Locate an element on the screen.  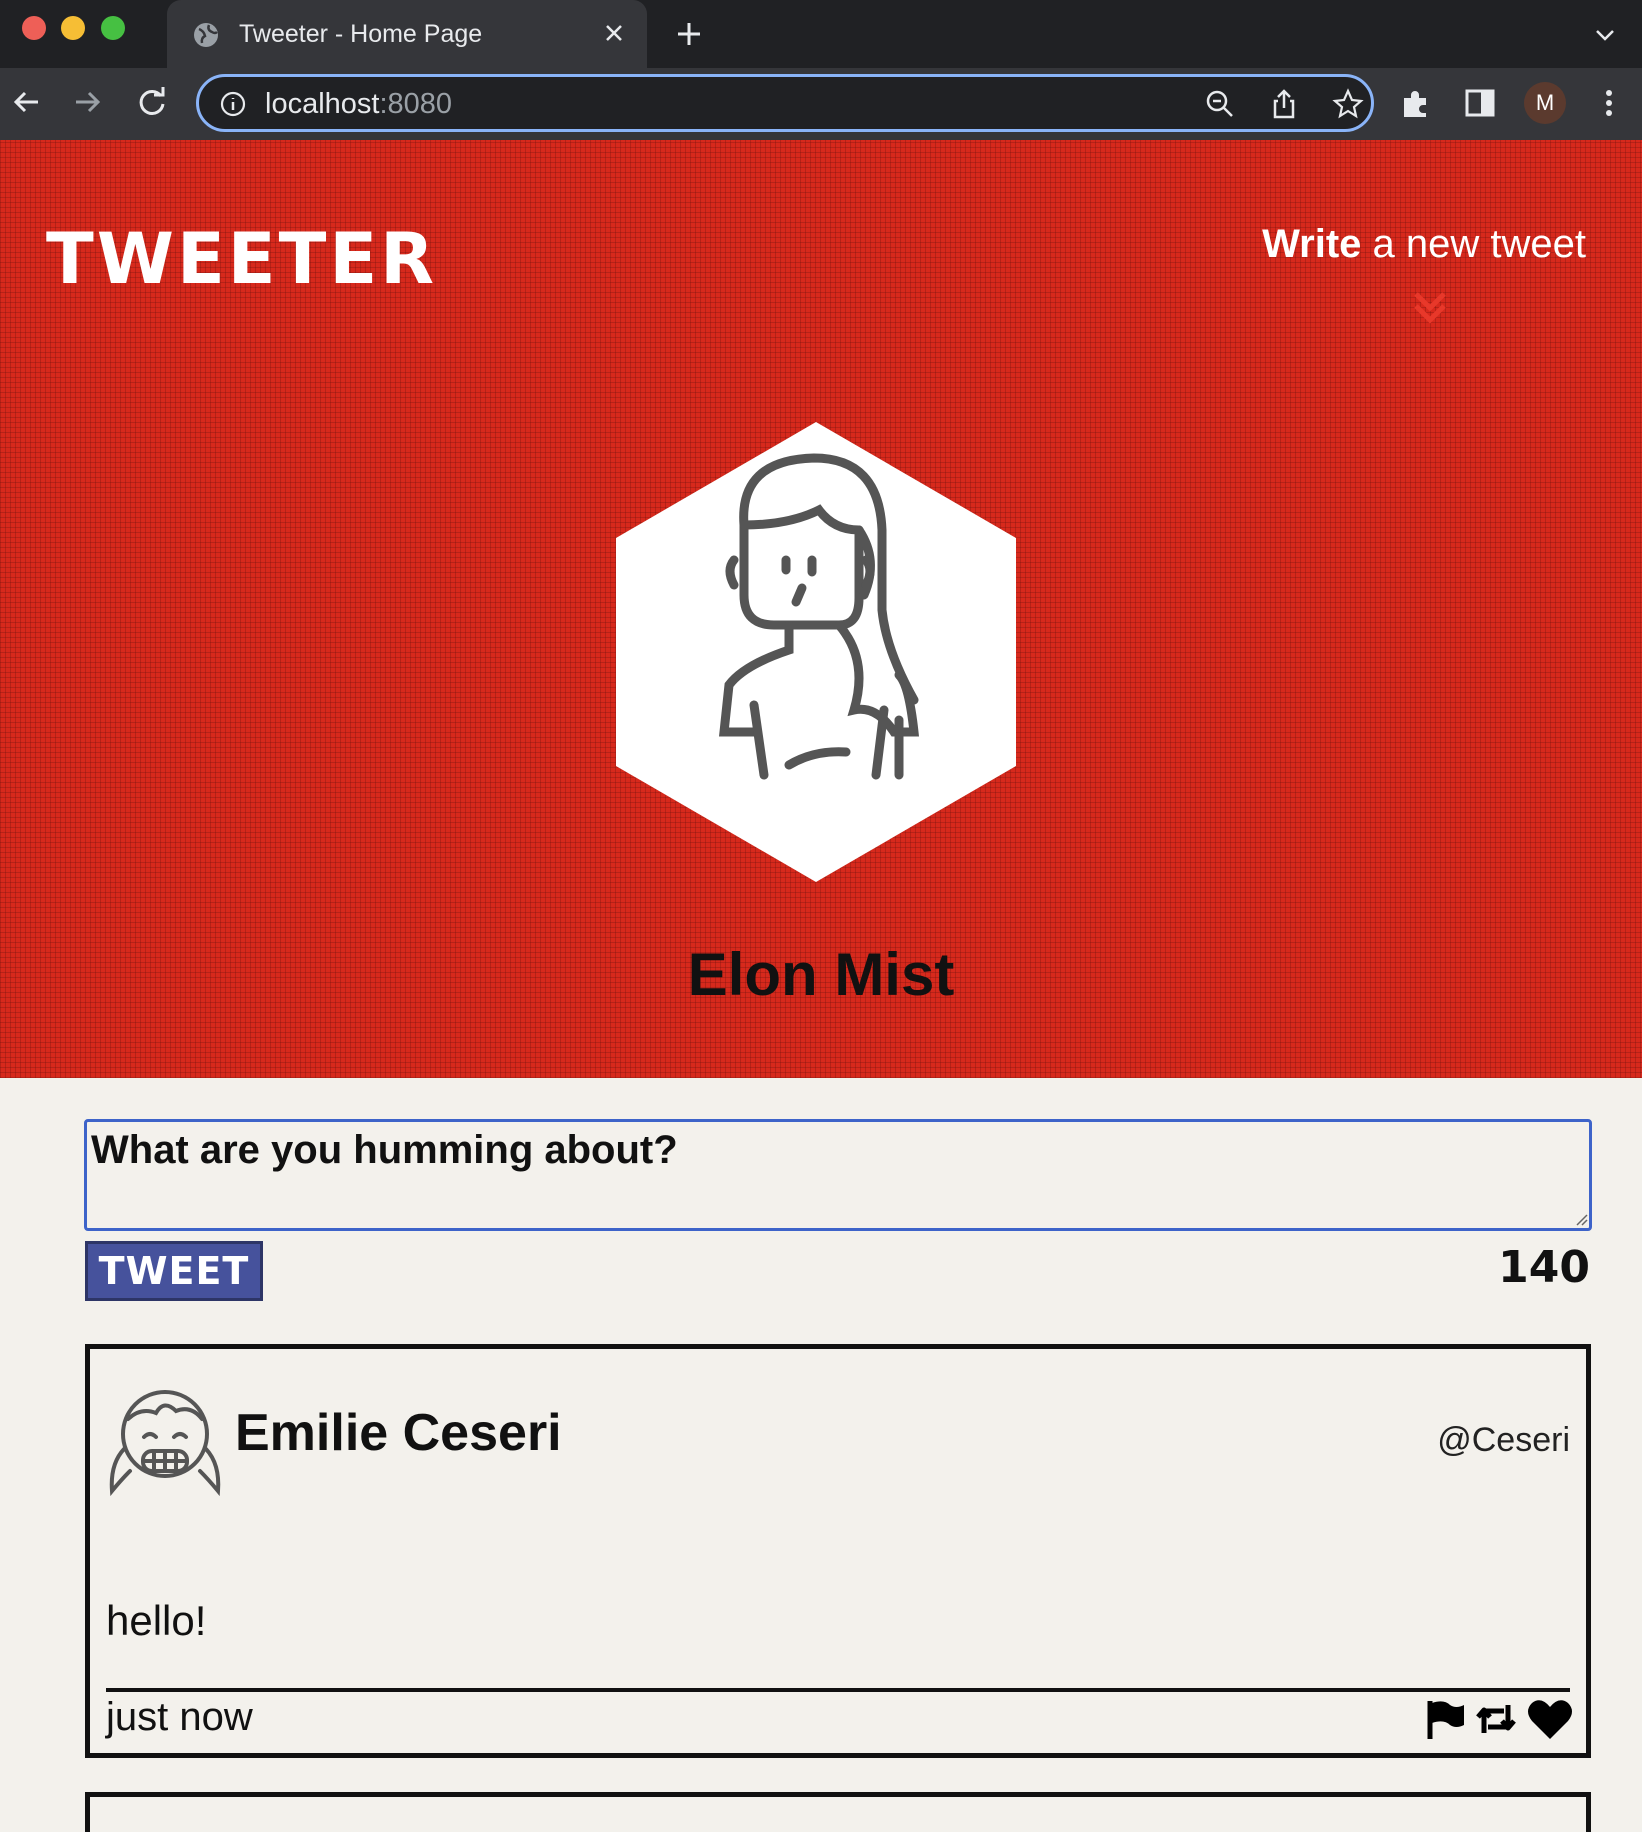
star-icon is located at coordinates (1348, 104).